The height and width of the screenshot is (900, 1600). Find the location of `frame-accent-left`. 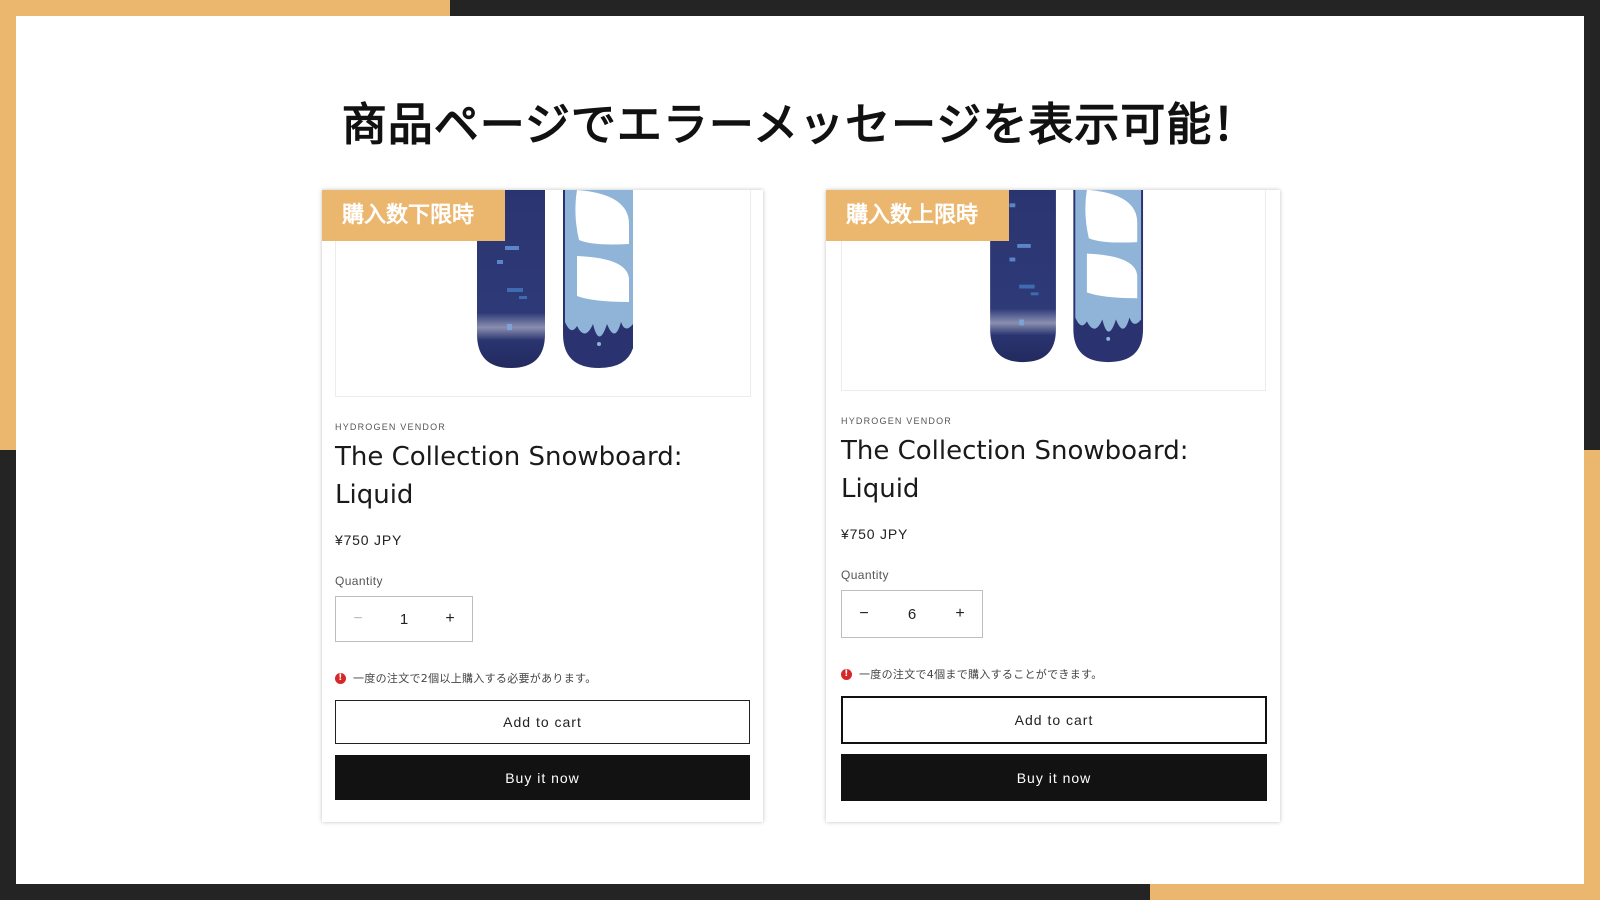

frame-accent-left is located at coordinates (8, 225).